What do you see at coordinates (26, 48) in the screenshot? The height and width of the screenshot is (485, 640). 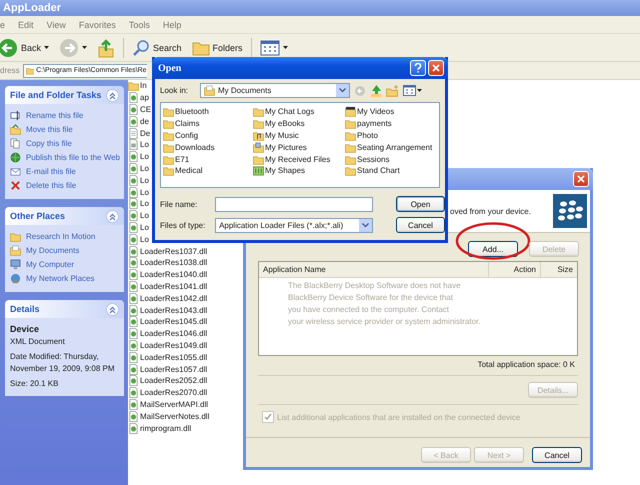 I see `back-button: Back` at bounding box center [26, 48].